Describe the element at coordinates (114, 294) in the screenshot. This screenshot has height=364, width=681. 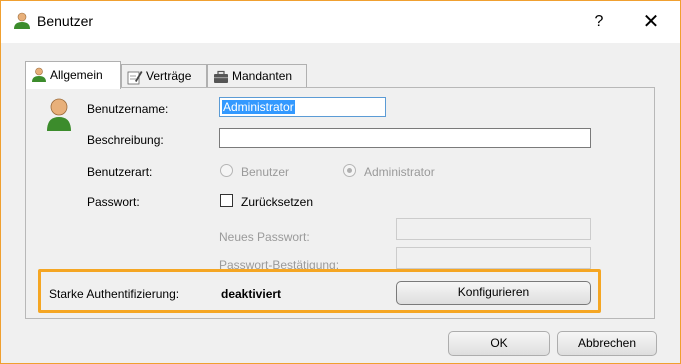
I see `strong-auth-label: Starke Authentifizierung:` at that location.